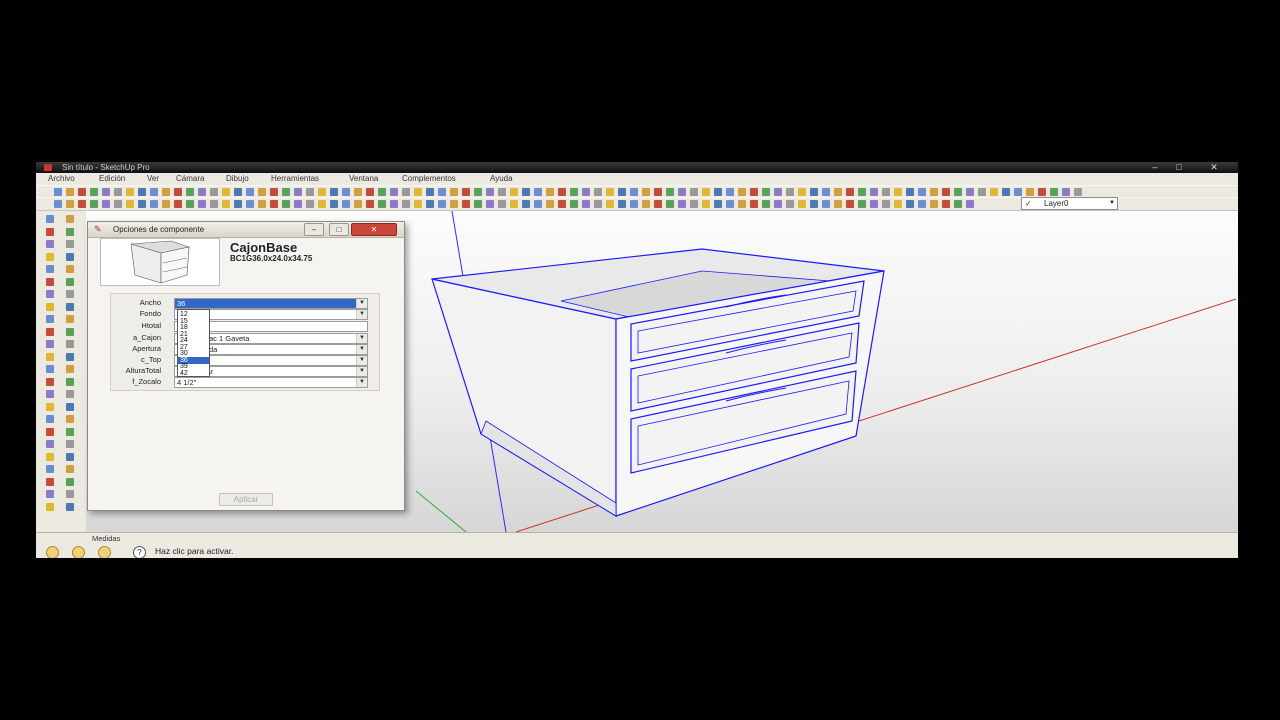 Image resolution: width=1280 pixels, height=720 pixels. I want to click on menu-ver: Ver, so click(153, 179).